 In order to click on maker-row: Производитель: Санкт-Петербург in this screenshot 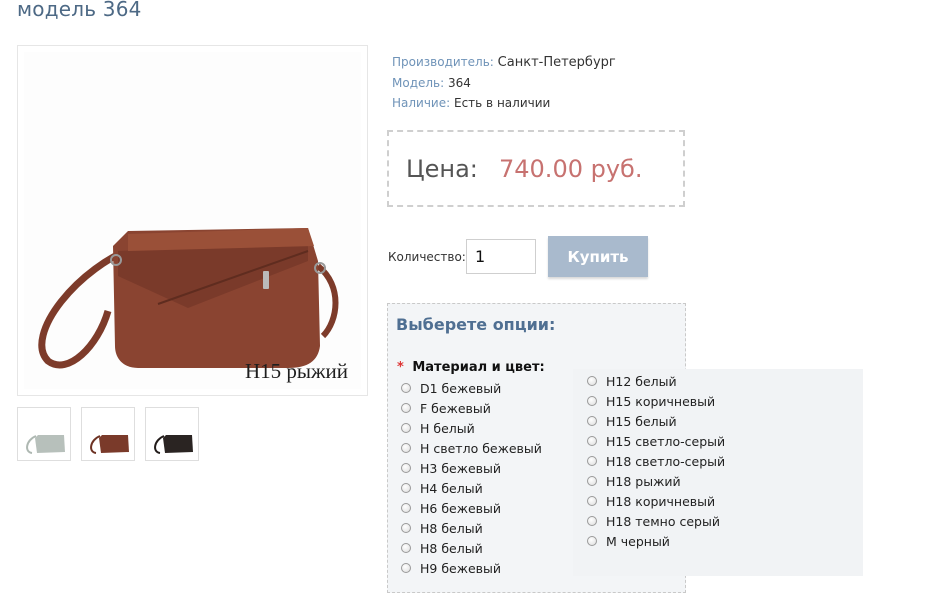, I will do `click(504, 62)`.